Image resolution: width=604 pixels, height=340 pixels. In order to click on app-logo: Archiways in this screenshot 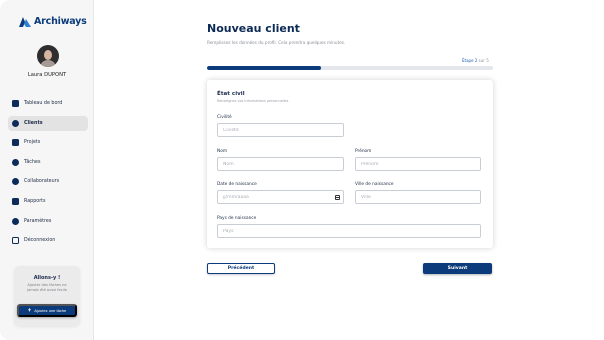, I will do `click(53, 21)`.